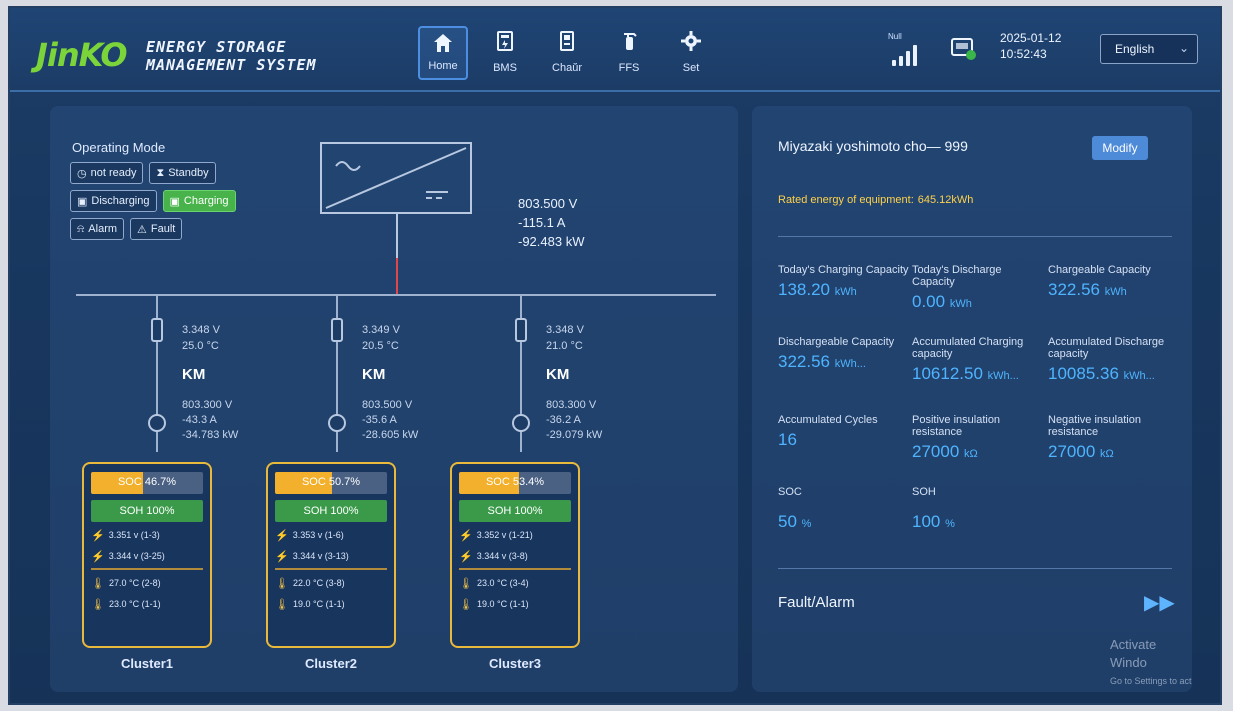 The image size is (1233, 711). What do you see at coordinates (845, 509) in the screenshot?
I see `summary-soc: SOC 50 %` at bounding box center [845, 509].